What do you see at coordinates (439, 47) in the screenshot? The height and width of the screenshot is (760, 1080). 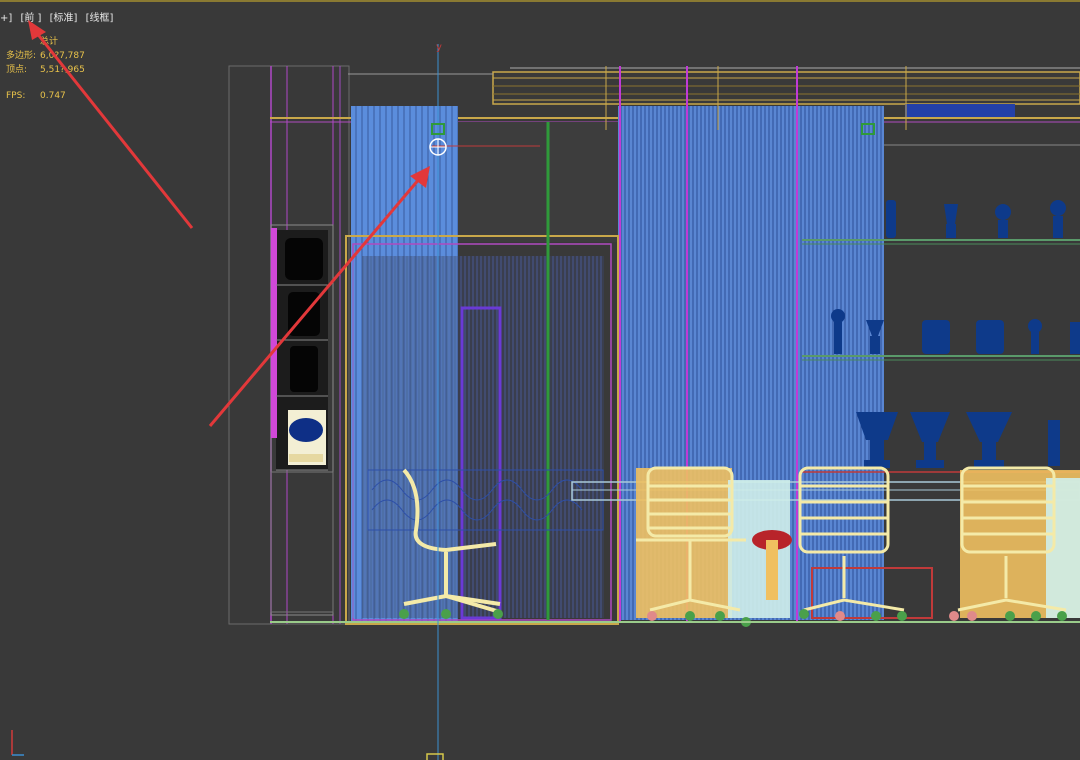 I see `gizmo-y-axis-label: y` at bounding box center [439, 47].